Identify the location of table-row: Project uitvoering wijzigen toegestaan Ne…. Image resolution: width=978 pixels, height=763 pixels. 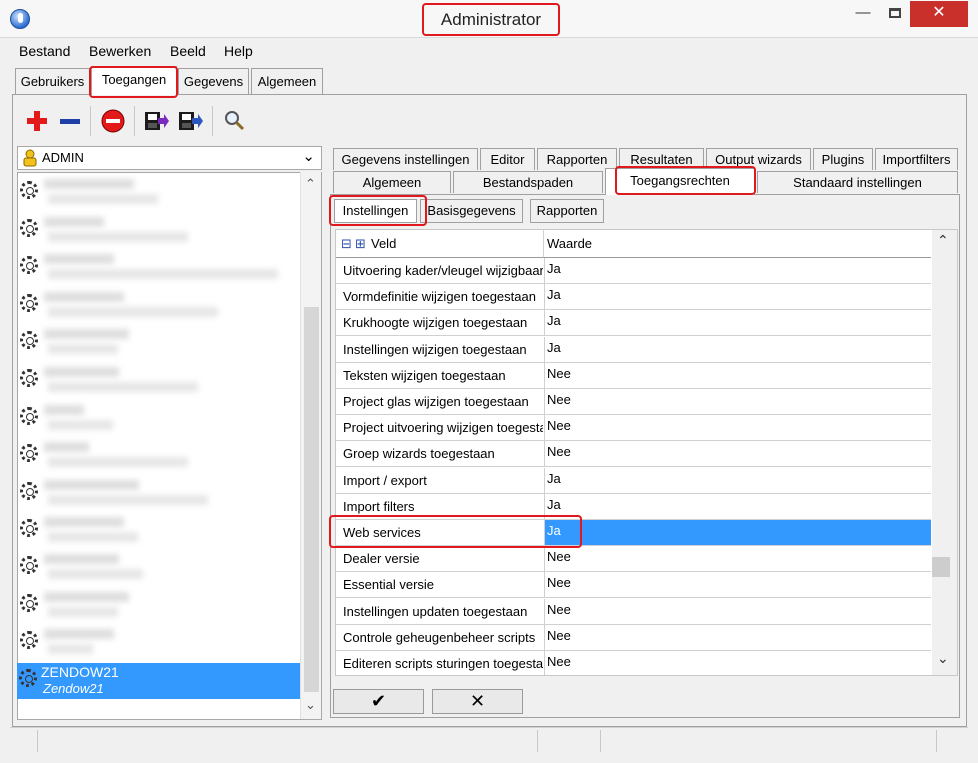
(633, 428).